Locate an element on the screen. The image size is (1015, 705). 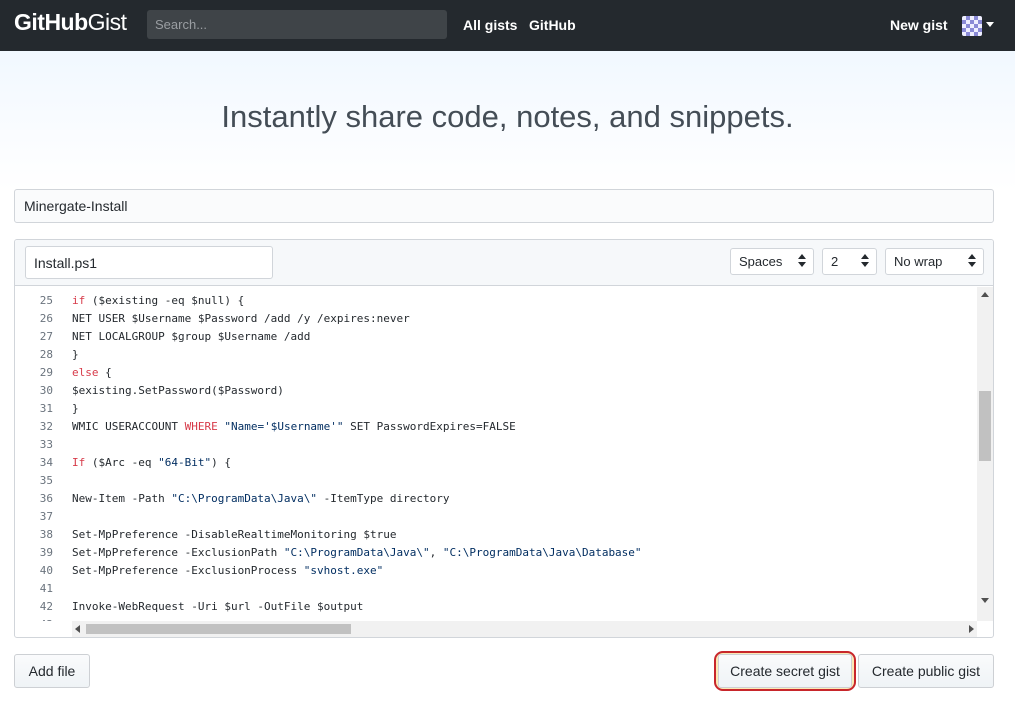
code-line: 41 is located at coordinates (496, 589).